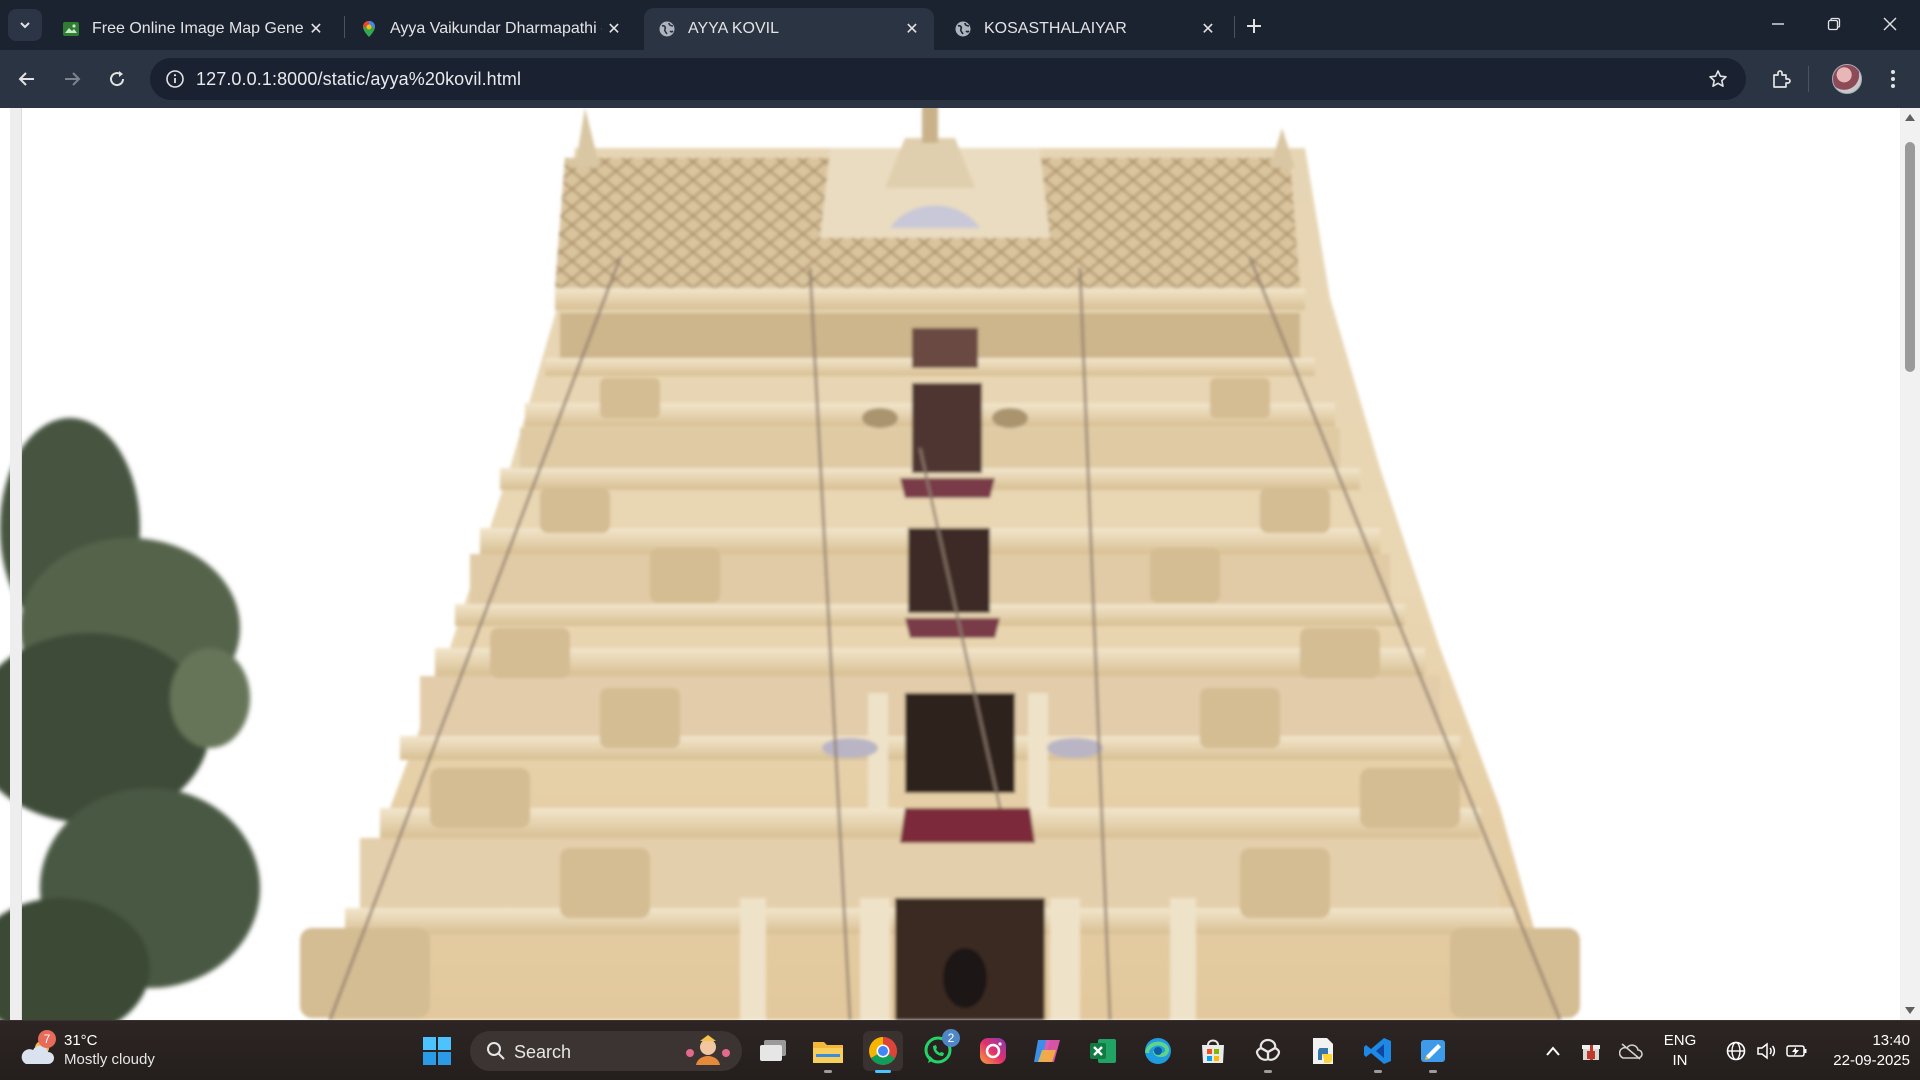 The image size is (1920, 1080). I want to click on vscode-button, so click(1378, 1052).